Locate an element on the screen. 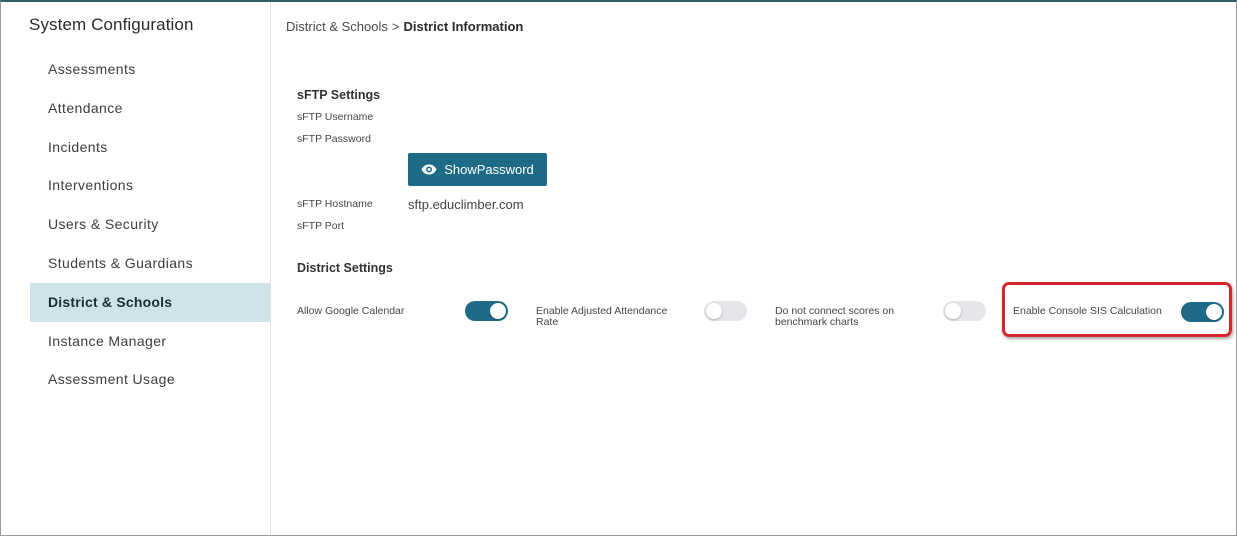  sftp-username-label: sFTP Username is located at coordinates (335, 117).